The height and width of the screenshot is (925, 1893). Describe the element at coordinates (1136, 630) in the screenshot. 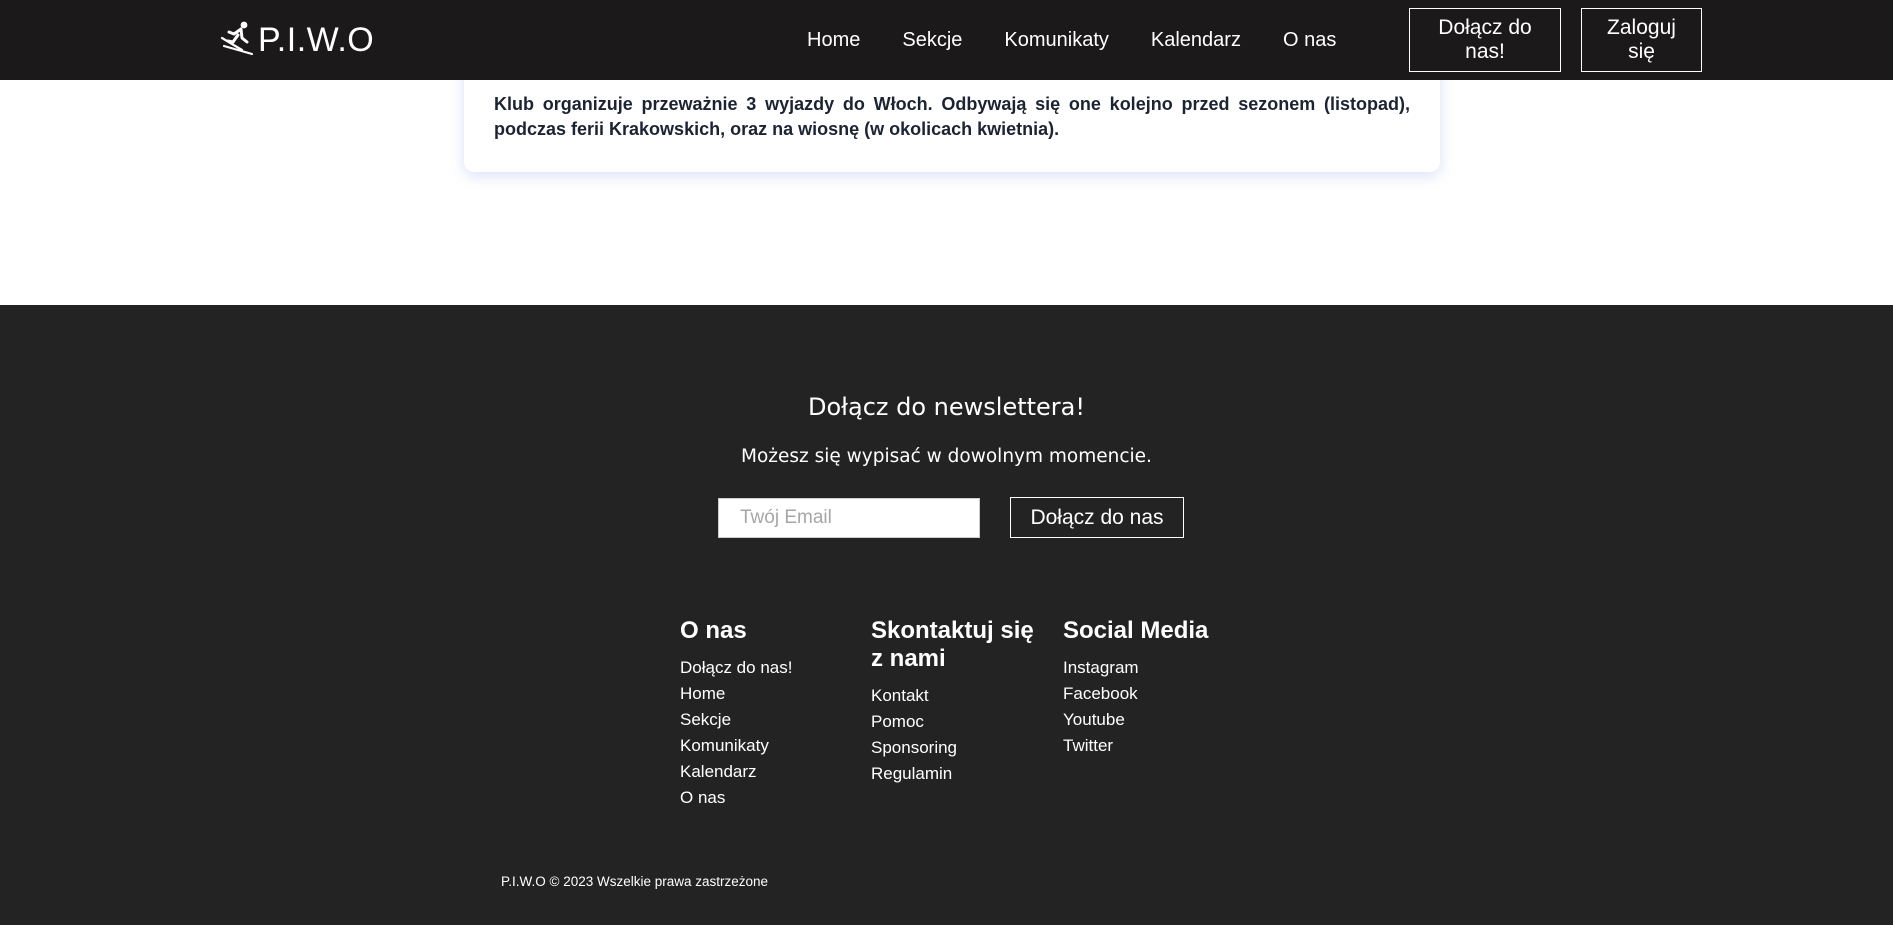

I see `footer-column-title: Social Media` at that location.